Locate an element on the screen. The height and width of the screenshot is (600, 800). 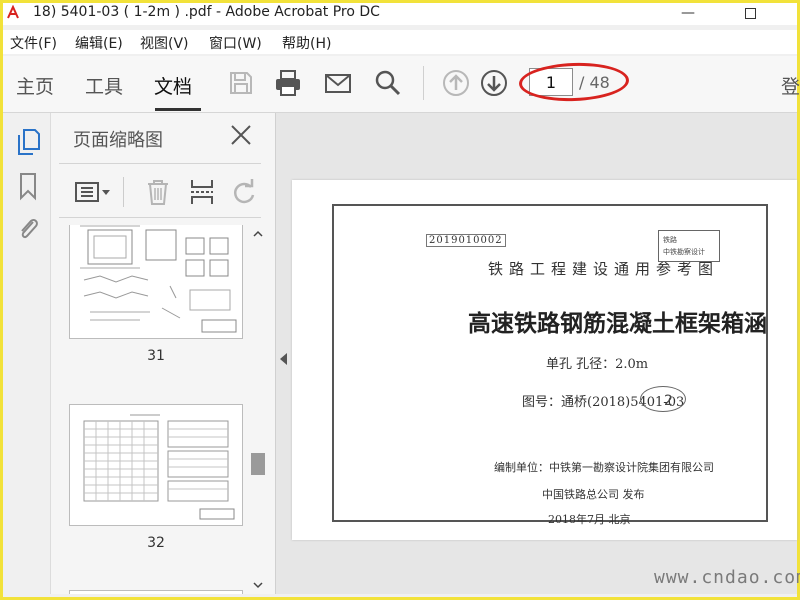
tab-tools: 工具 is located at coordinates (104, 85).